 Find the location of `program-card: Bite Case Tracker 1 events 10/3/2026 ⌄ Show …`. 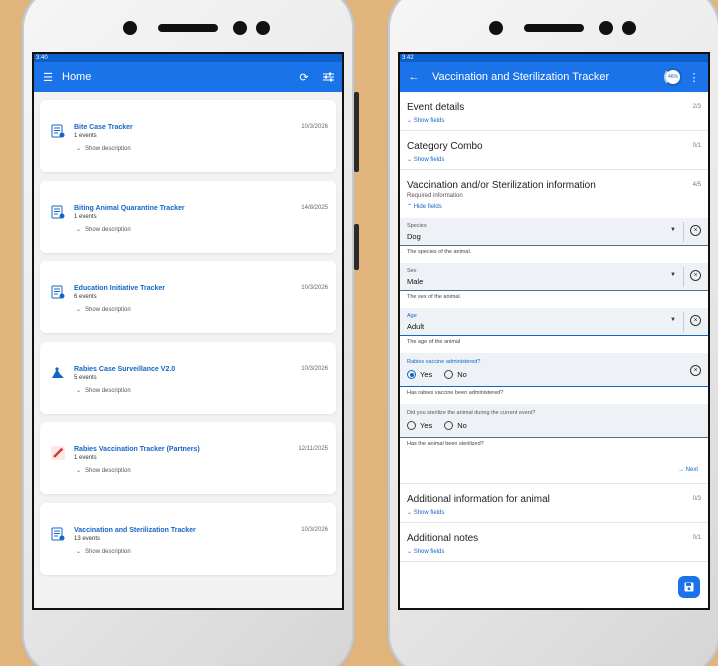

program-card: Bite Case Tracker 1 events 10/3/2026 ⌄ Show … is located at coordinates (188, 136).